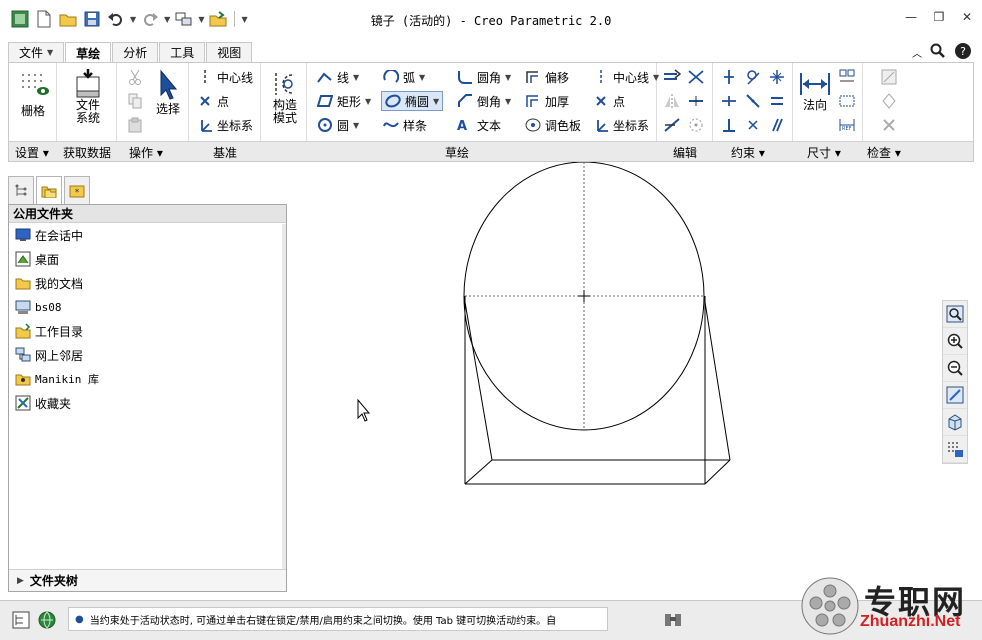 This screenshot has width=982, height=640. Describe the element at coordinates (21, 620) in the screenshot. I see `toggle-navigator-icon` at that location.